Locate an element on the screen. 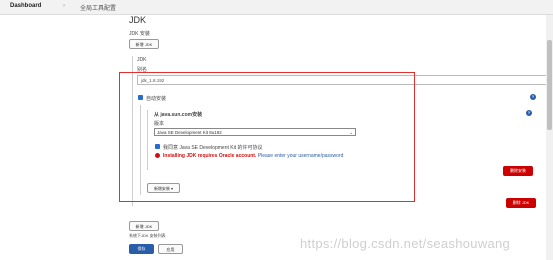 The height and width of the screenshot is (260, 553). add-jdk-bottom-button: 新增 JDK is located at coordinates (144, 226).